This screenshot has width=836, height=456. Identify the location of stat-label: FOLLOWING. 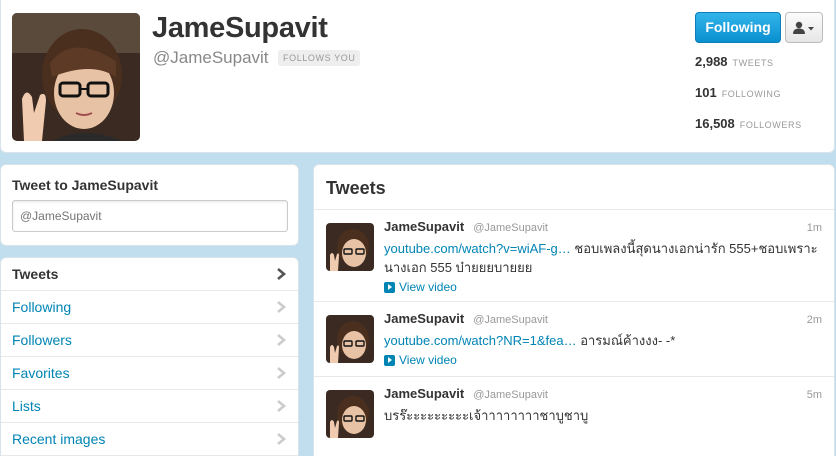
(751, 94).